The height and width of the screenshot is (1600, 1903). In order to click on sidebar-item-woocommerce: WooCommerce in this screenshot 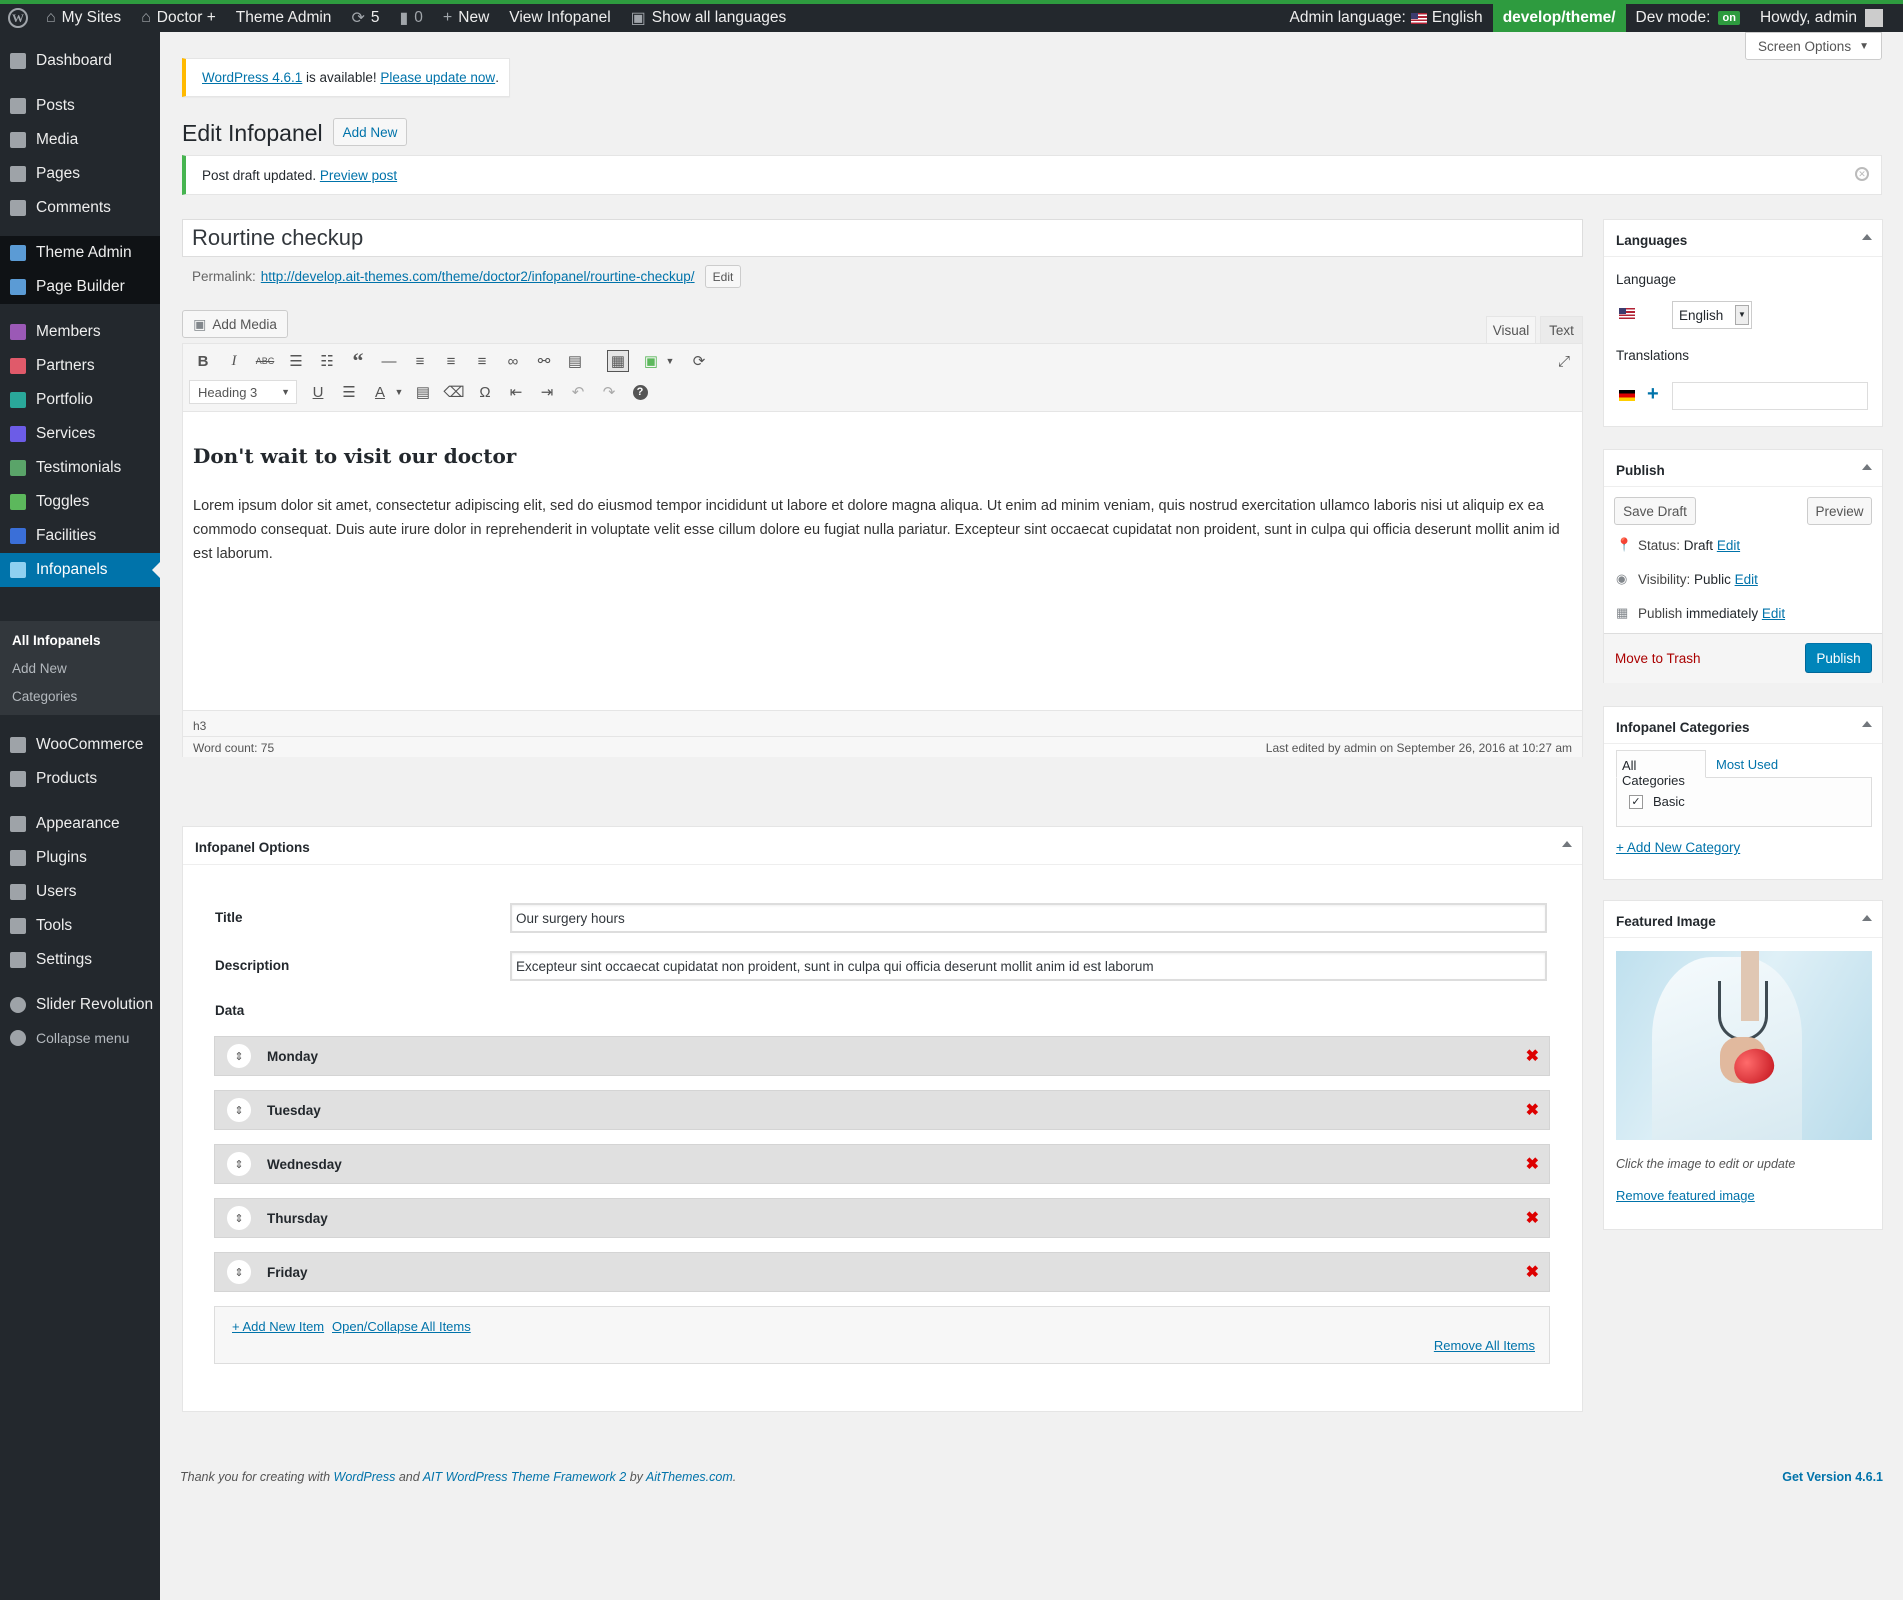, I will do `click(80, 745)`.